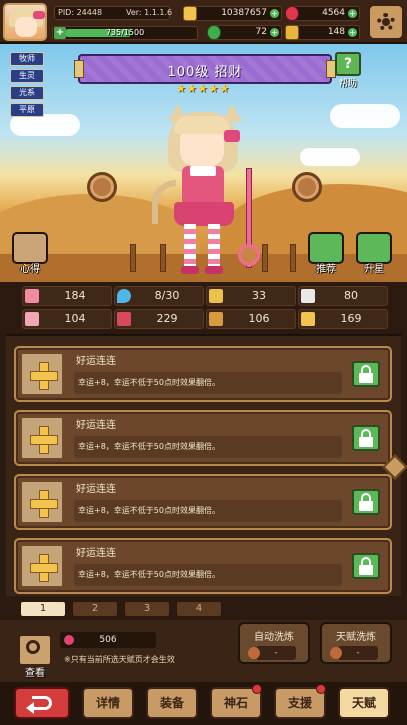  I want to click on back-arrow-tip, so click(30, 708).